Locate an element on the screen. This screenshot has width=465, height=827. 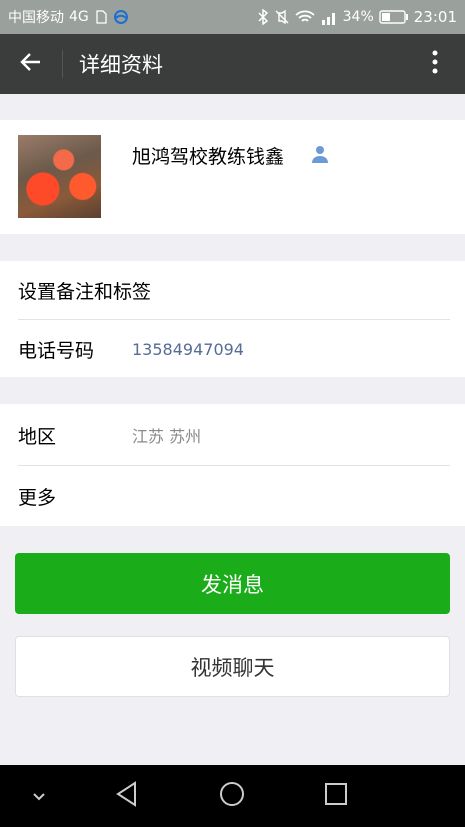
nav-recents-button is located at coordinates (336, 796).